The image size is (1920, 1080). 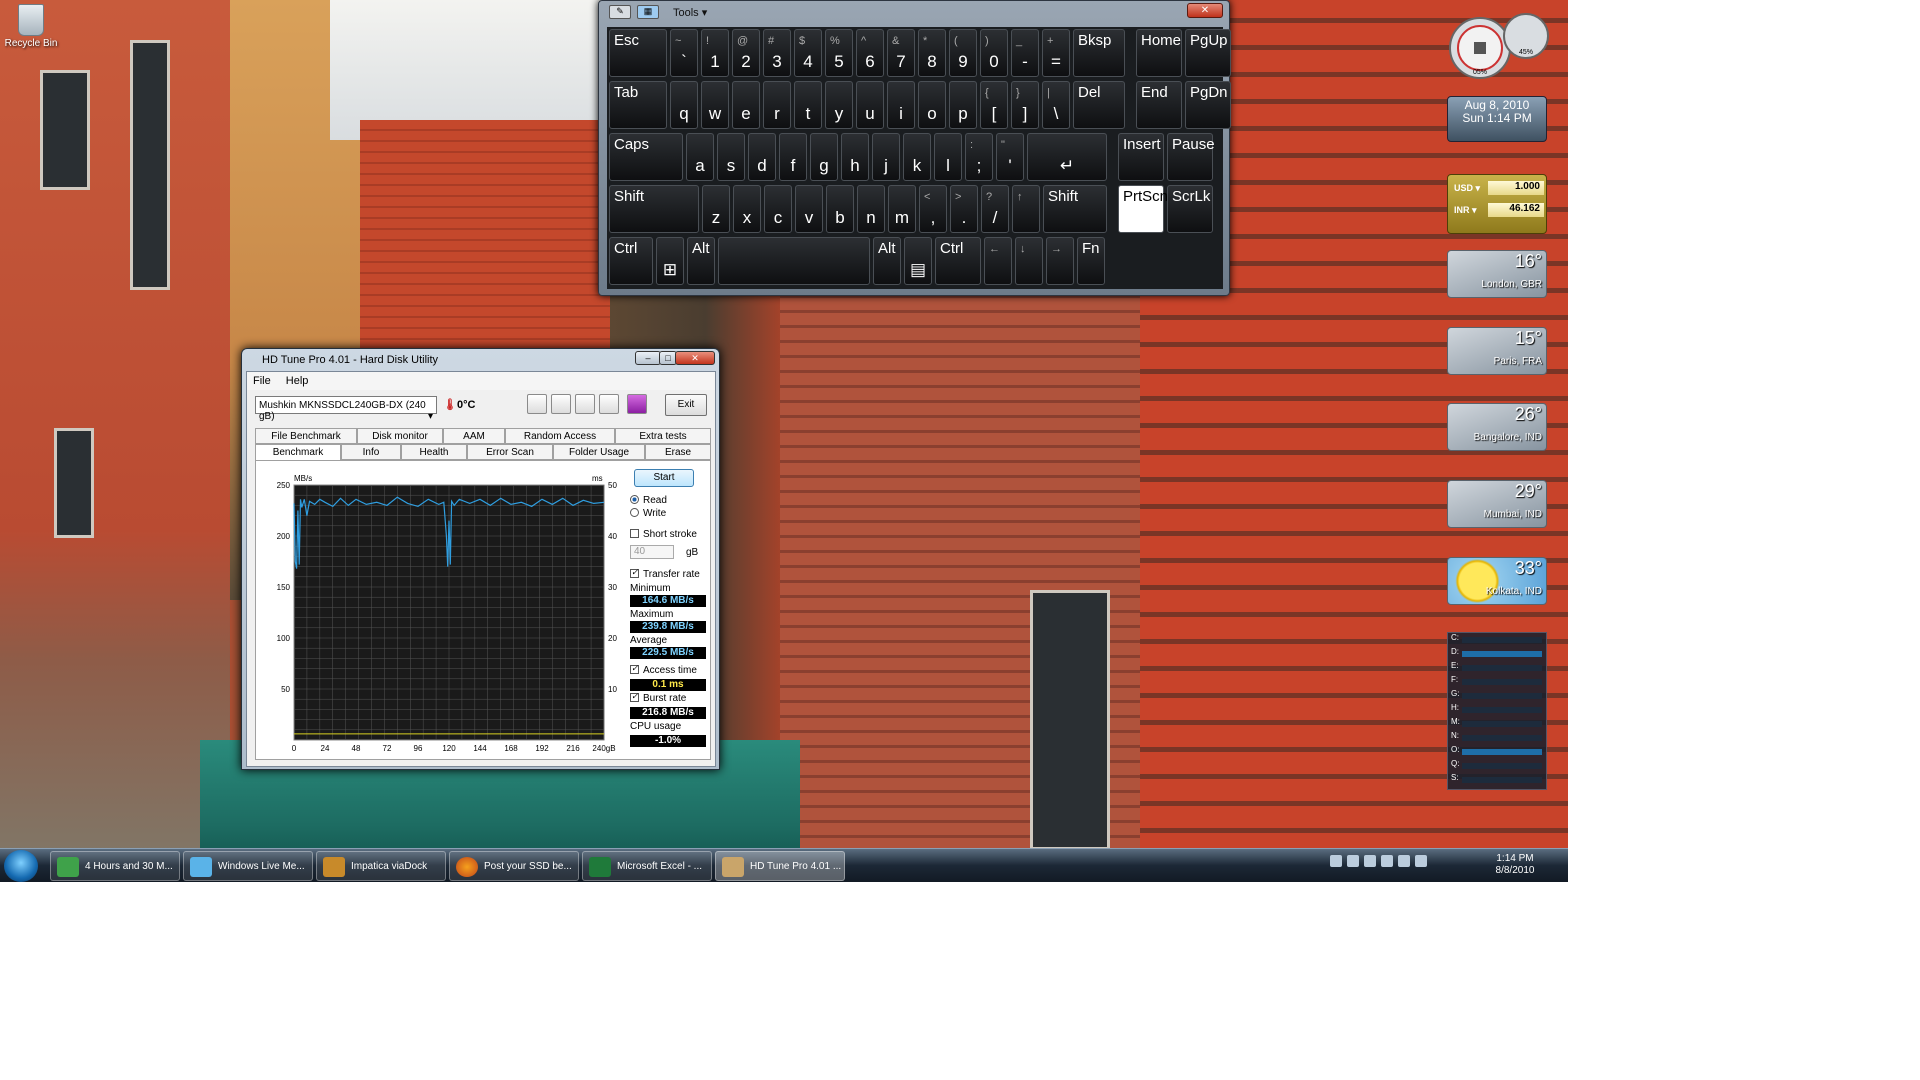 What do you see at coordinates (1099, 53) in the screenshot?
I see `key-bksp: Bksp` at bounding box center [1099, 53].